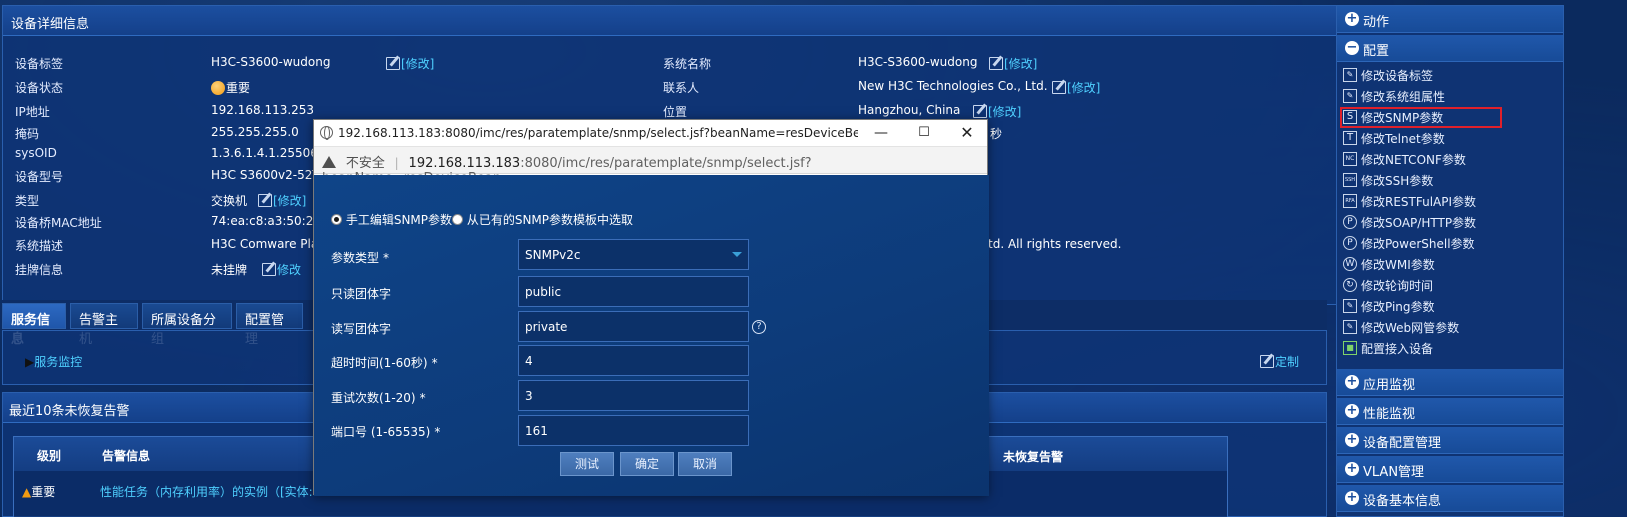  Describe the element at coordinates (1350, 138) in the screenshot. I see `telnet-icon: T` at that location.